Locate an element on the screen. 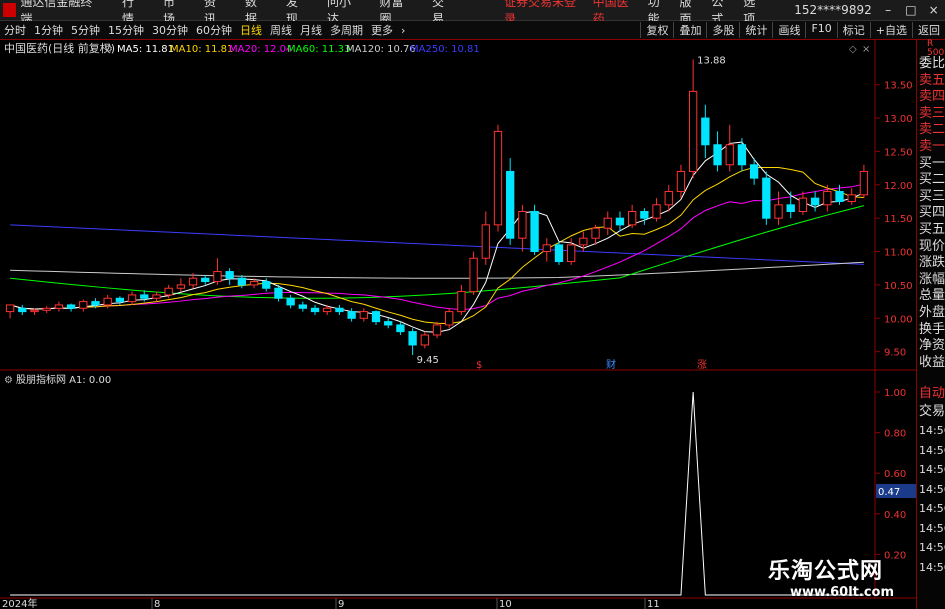 This screenshot has height=609, width=945. y-tick-label: 10.50 is located at coordinates (898, 286).